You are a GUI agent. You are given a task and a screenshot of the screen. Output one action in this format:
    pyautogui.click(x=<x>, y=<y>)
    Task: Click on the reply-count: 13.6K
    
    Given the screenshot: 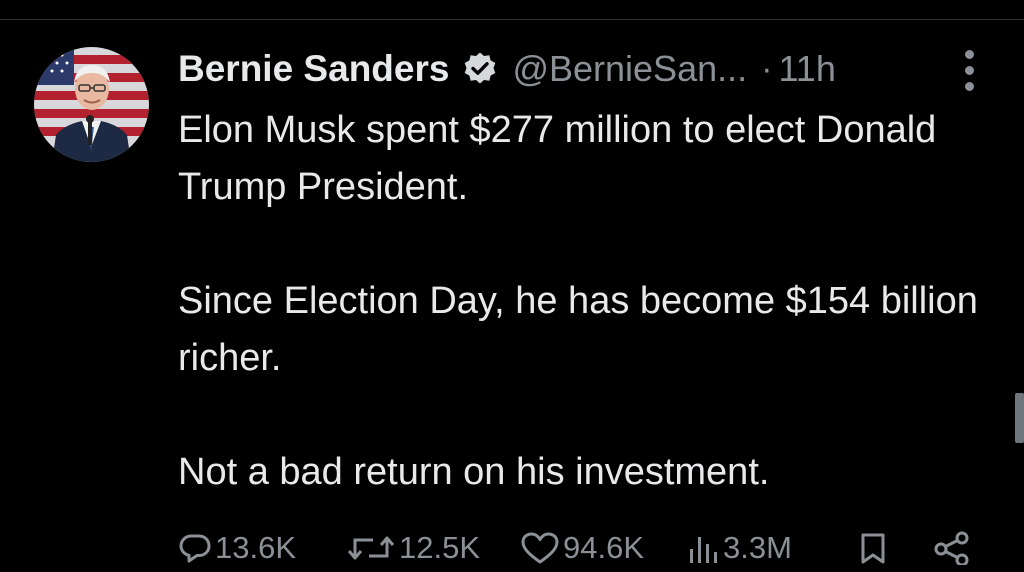 What is the action you would take?
    pyautogui.click(x=256, y=547)
    